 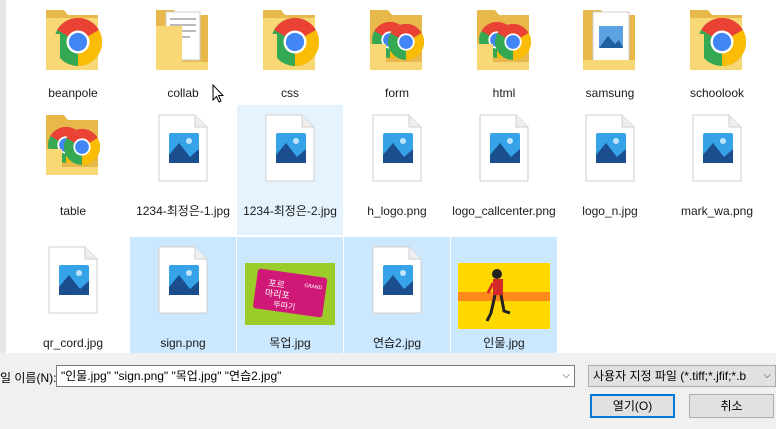 I want to click on file-item: 1234-최정은-2.jpg, so click(x=290, y=170).